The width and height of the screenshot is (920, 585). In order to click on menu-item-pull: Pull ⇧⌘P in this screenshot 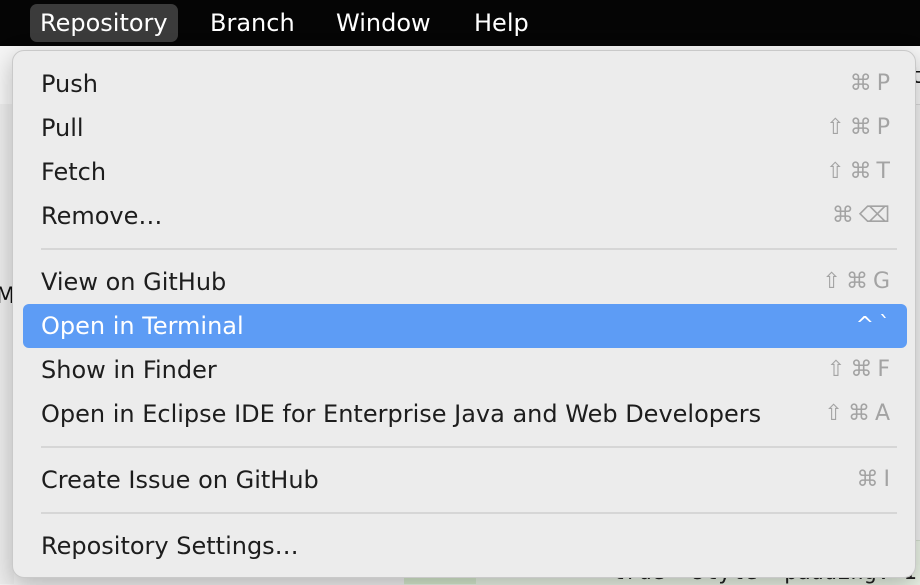, I will do `click(465, 128)`.